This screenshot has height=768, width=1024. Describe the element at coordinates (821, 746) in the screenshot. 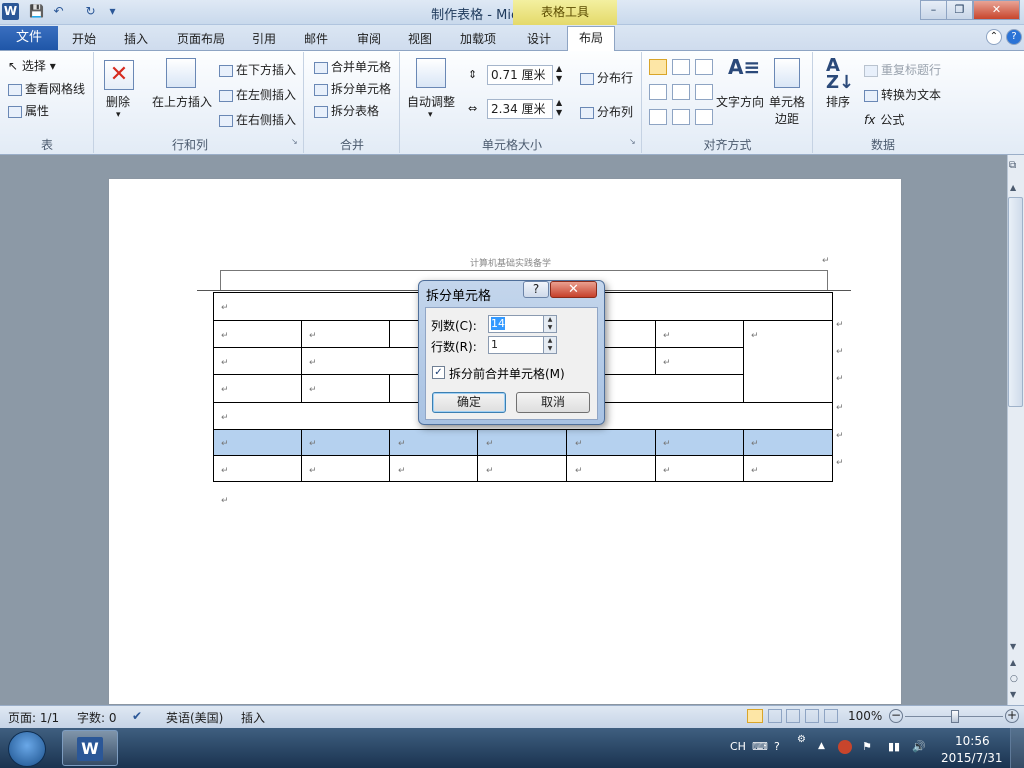

I see `show-hidden-icons: ▲` at that location.